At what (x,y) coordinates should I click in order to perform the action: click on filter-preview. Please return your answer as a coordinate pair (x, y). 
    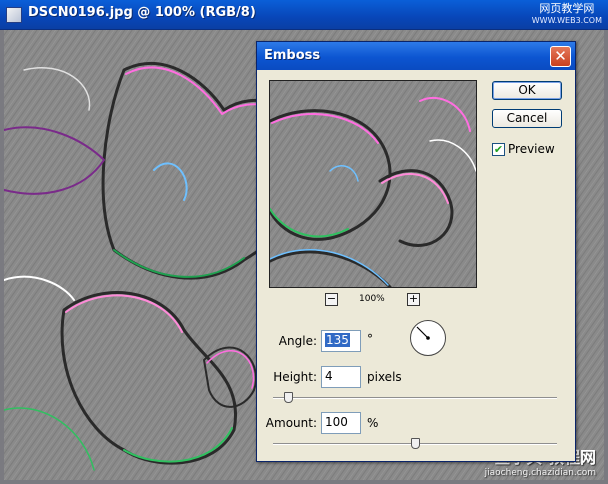
    Looking at the image, I should click on (373, 184).